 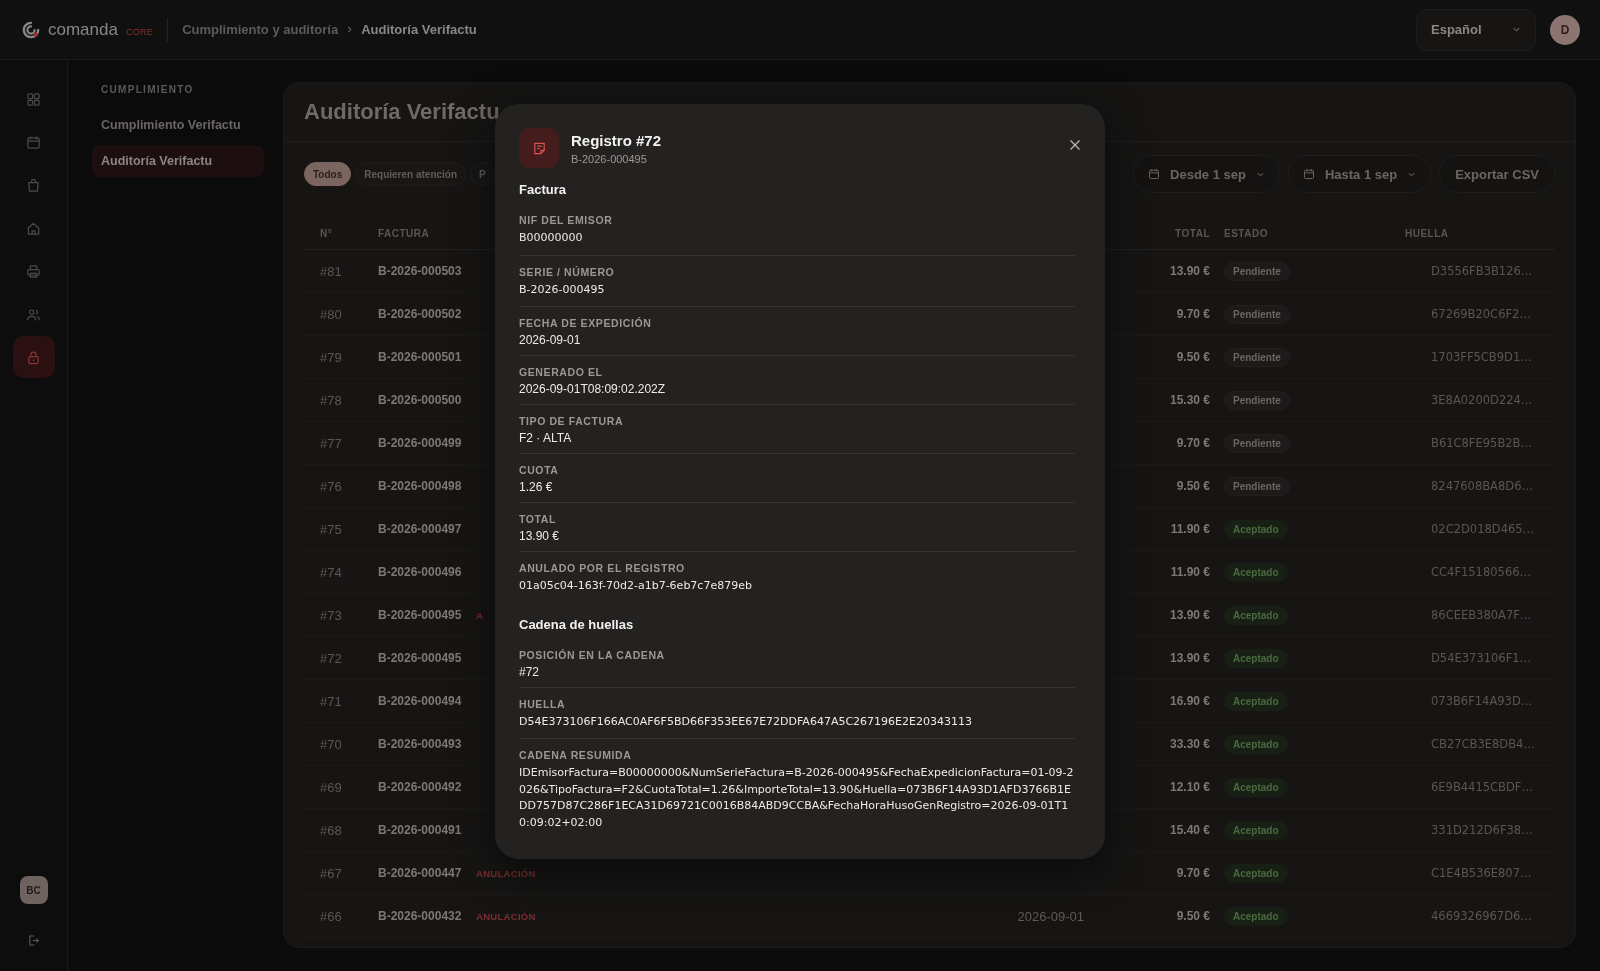 What do you see at coordinates (33, 228) in the screenshot?
I see `home-icon` at bounding box center [33, 228].